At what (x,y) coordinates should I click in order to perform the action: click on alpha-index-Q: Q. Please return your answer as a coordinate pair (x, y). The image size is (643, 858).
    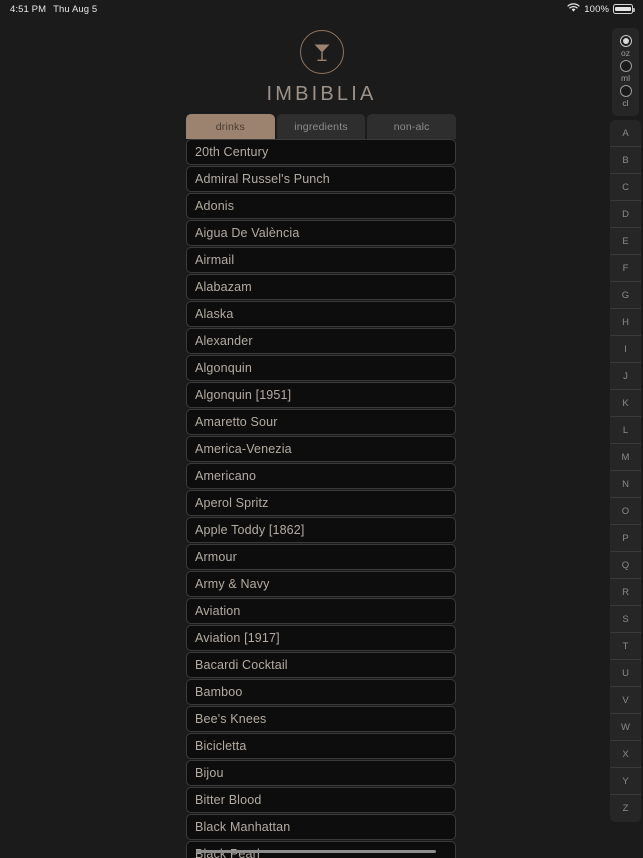
    Looking at the image, I should click on (625, 565).